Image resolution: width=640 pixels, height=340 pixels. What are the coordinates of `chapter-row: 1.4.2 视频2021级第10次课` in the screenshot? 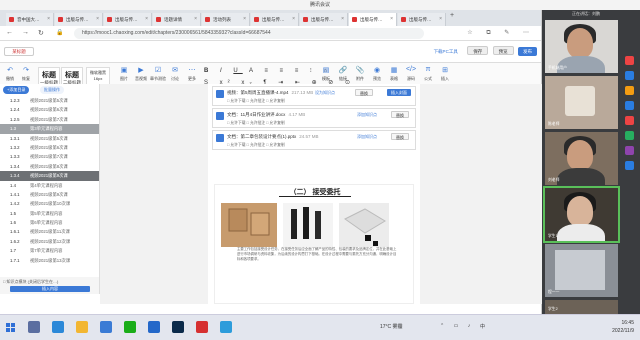 It's located at (49, 203).